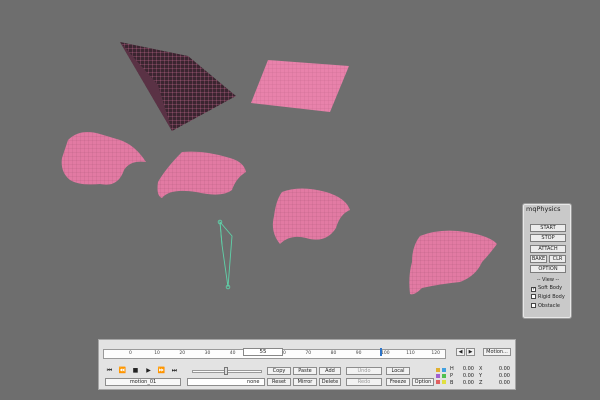 The height and width of the screenshot is (400, 600). I want to click on ruler-tick-label: 30, so click(207, 353).